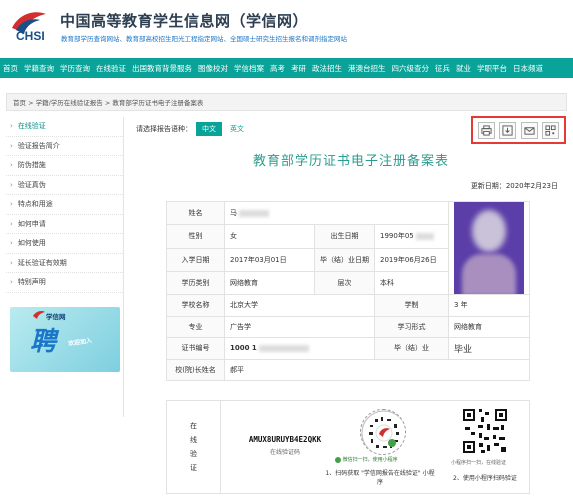 This screenshot has height=500, width=573. I want to click on form-value: 网络教育, so click(489, 326).